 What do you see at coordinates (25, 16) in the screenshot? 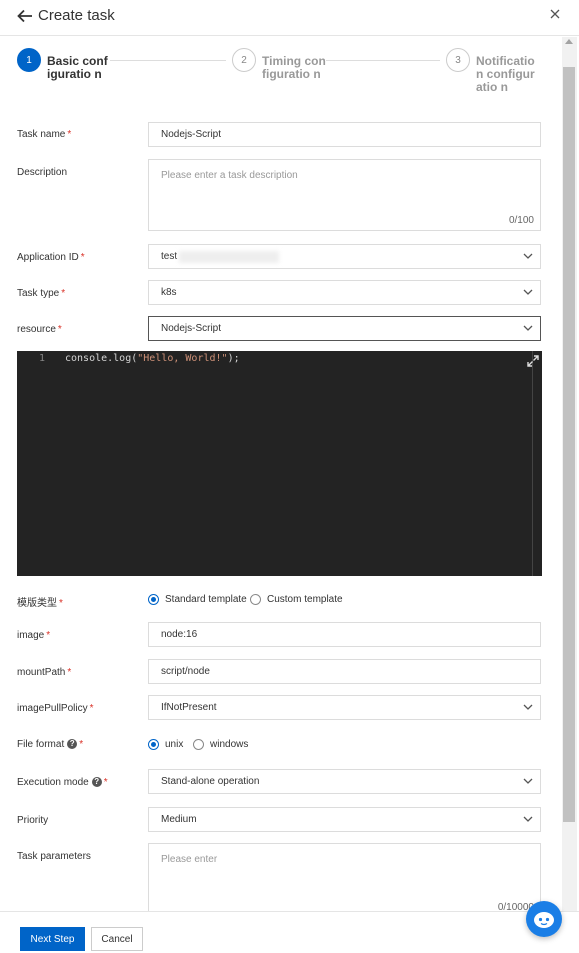
I see `back-arrow-icon` at bounding box center [25, 16].